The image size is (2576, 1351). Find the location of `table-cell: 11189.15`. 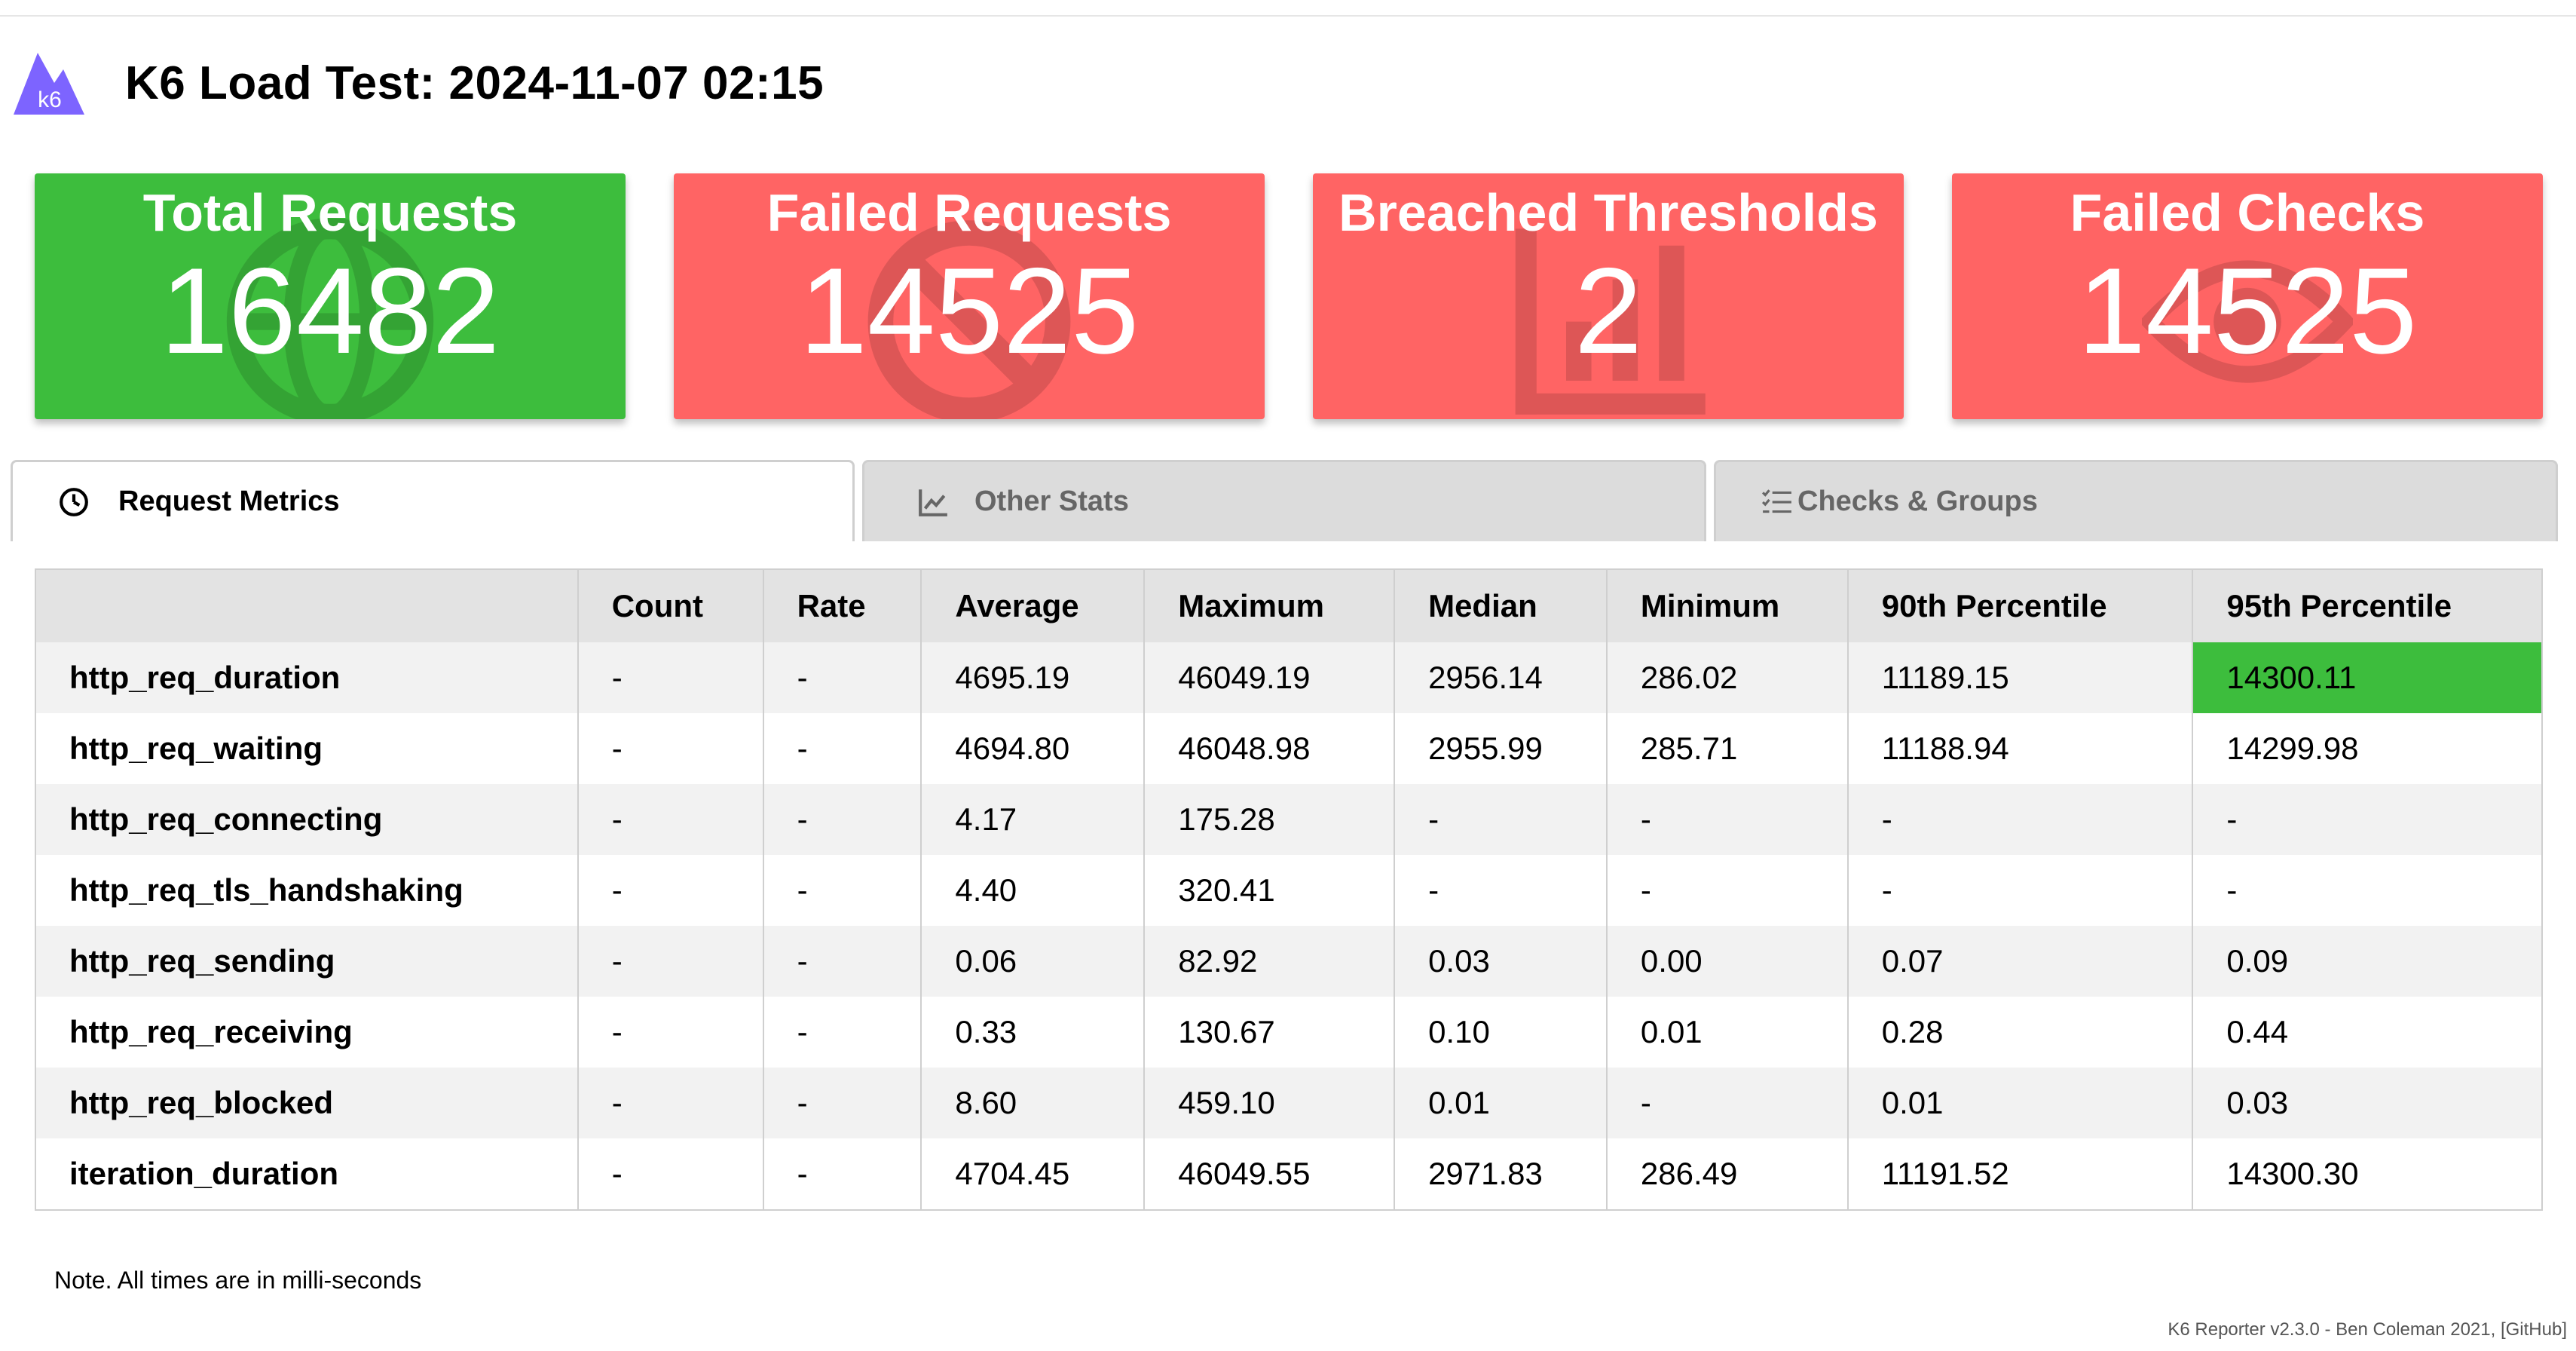

table-cell: 11189.15 is located at coordinates (2020, 677).